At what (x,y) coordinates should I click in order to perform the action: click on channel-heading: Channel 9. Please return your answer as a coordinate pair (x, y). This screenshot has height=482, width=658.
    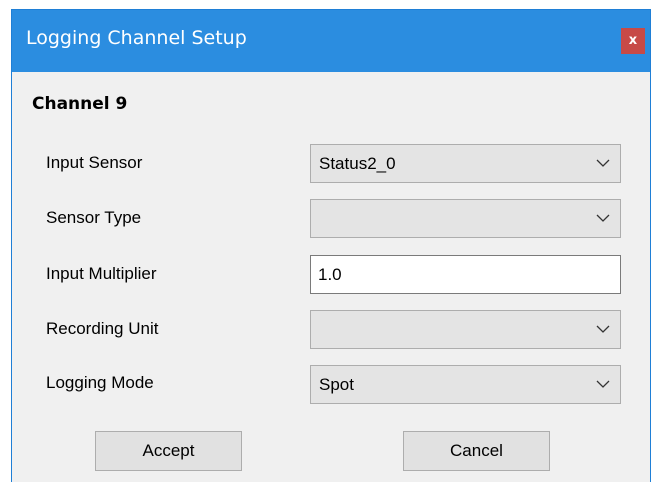
    Looking at the image, I should click on (80, 104).